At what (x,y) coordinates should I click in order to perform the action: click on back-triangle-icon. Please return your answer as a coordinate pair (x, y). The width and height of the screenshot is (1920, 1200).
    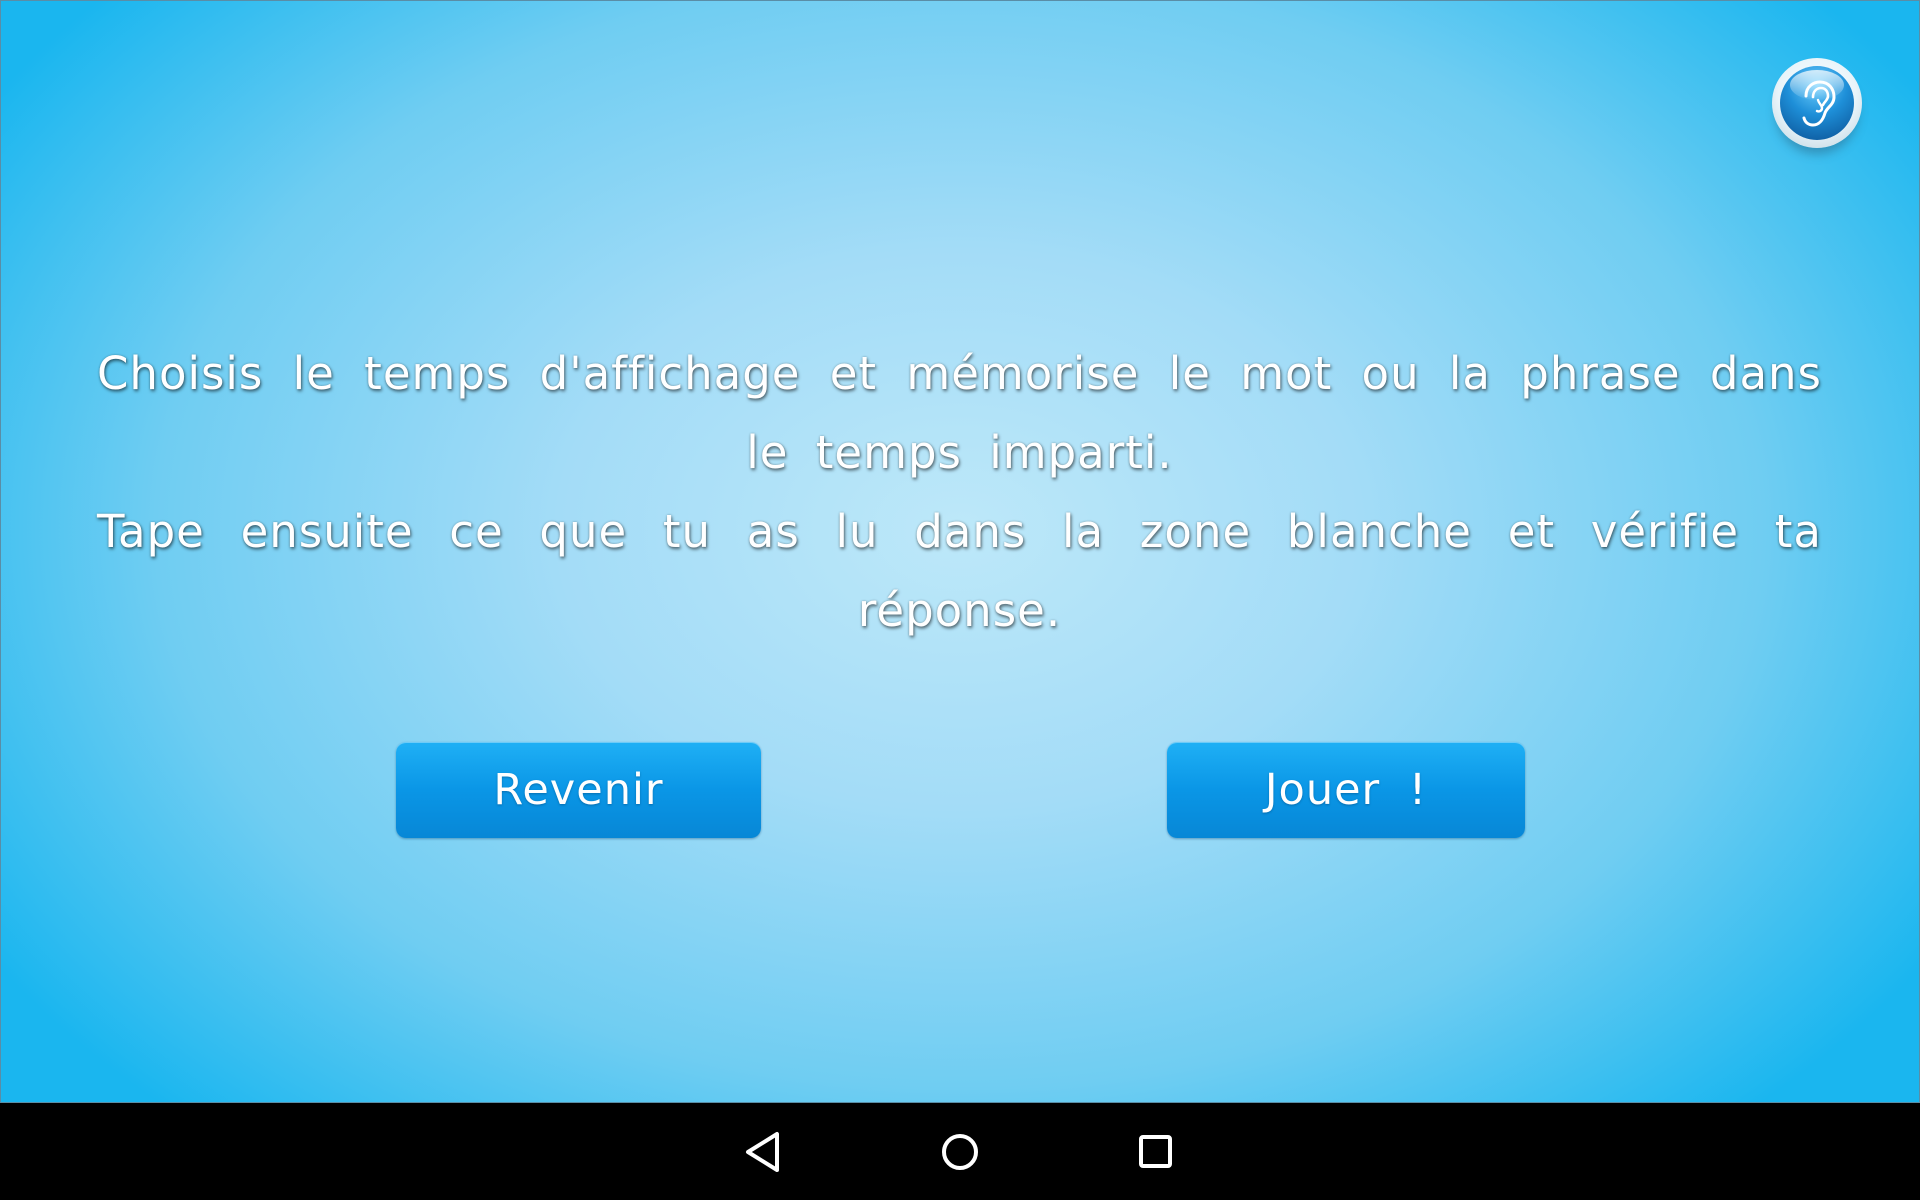
    Looking at the image, I should click on (762, 1152).